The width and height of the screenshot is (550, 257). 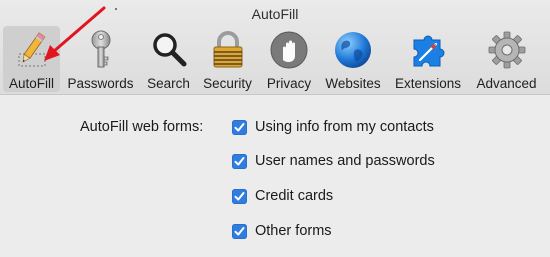 I want to click on checkbox-usernames, so click(x=239, y=161).